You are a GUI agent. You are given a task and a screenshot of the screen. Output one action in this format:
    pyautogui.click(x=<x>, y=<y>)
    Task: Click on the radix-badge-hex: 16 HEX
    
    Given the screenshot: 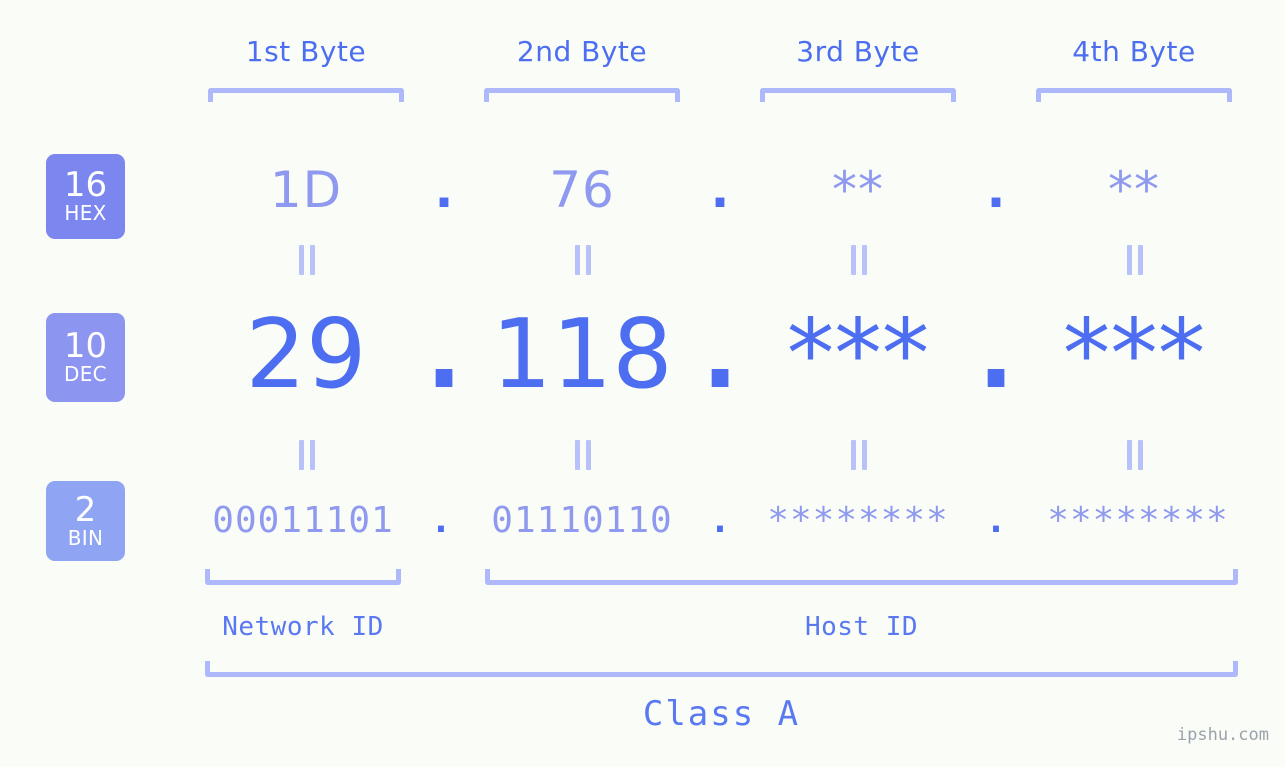 What is the action you would take?
    pyautogui.click(x=85, y=196)
    